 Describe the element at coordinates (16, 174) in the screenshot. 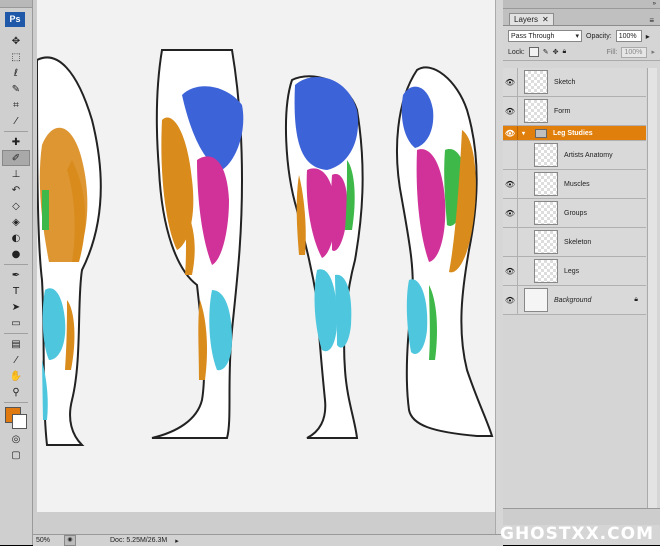

I see `clone-stamp-tool: ⊥` at that location.